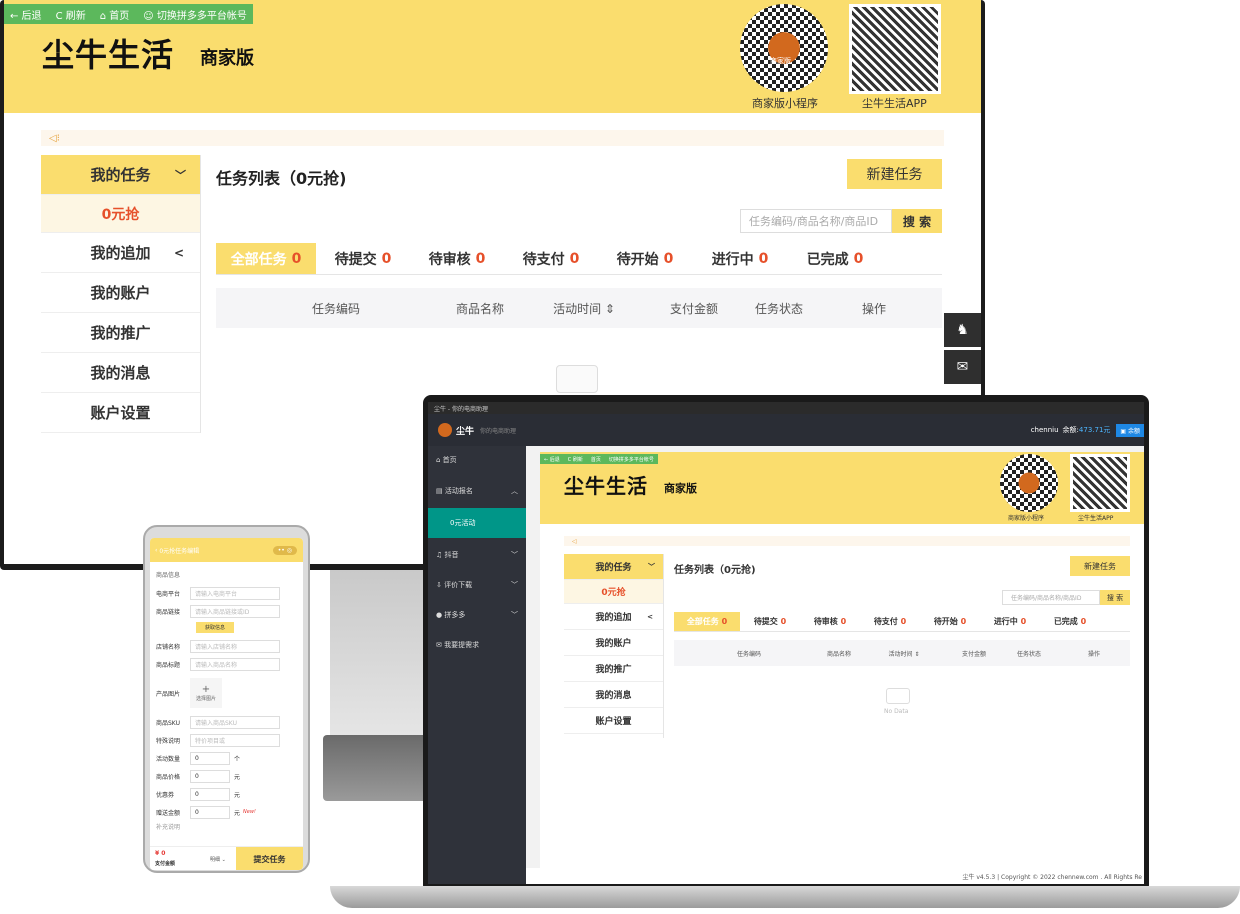 Image resolution: width=1240 pixels, height=914 pixels. Describe the element at coordinates (477, 615) in the screenshot. I see `nav-pinduoduo: ● 拼多多 ﹀` at that location.